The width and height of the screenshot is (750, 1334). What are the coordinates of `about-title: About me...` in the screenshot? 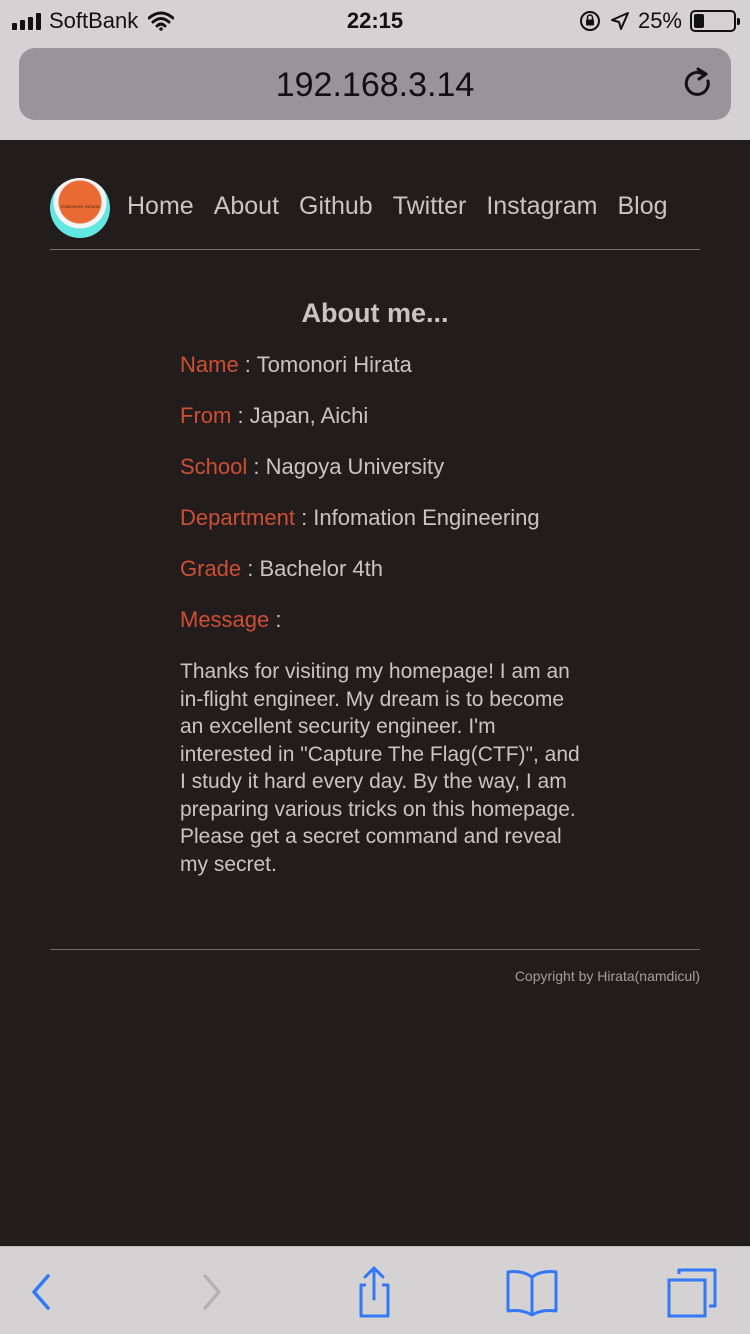 It's located at (375, 313).